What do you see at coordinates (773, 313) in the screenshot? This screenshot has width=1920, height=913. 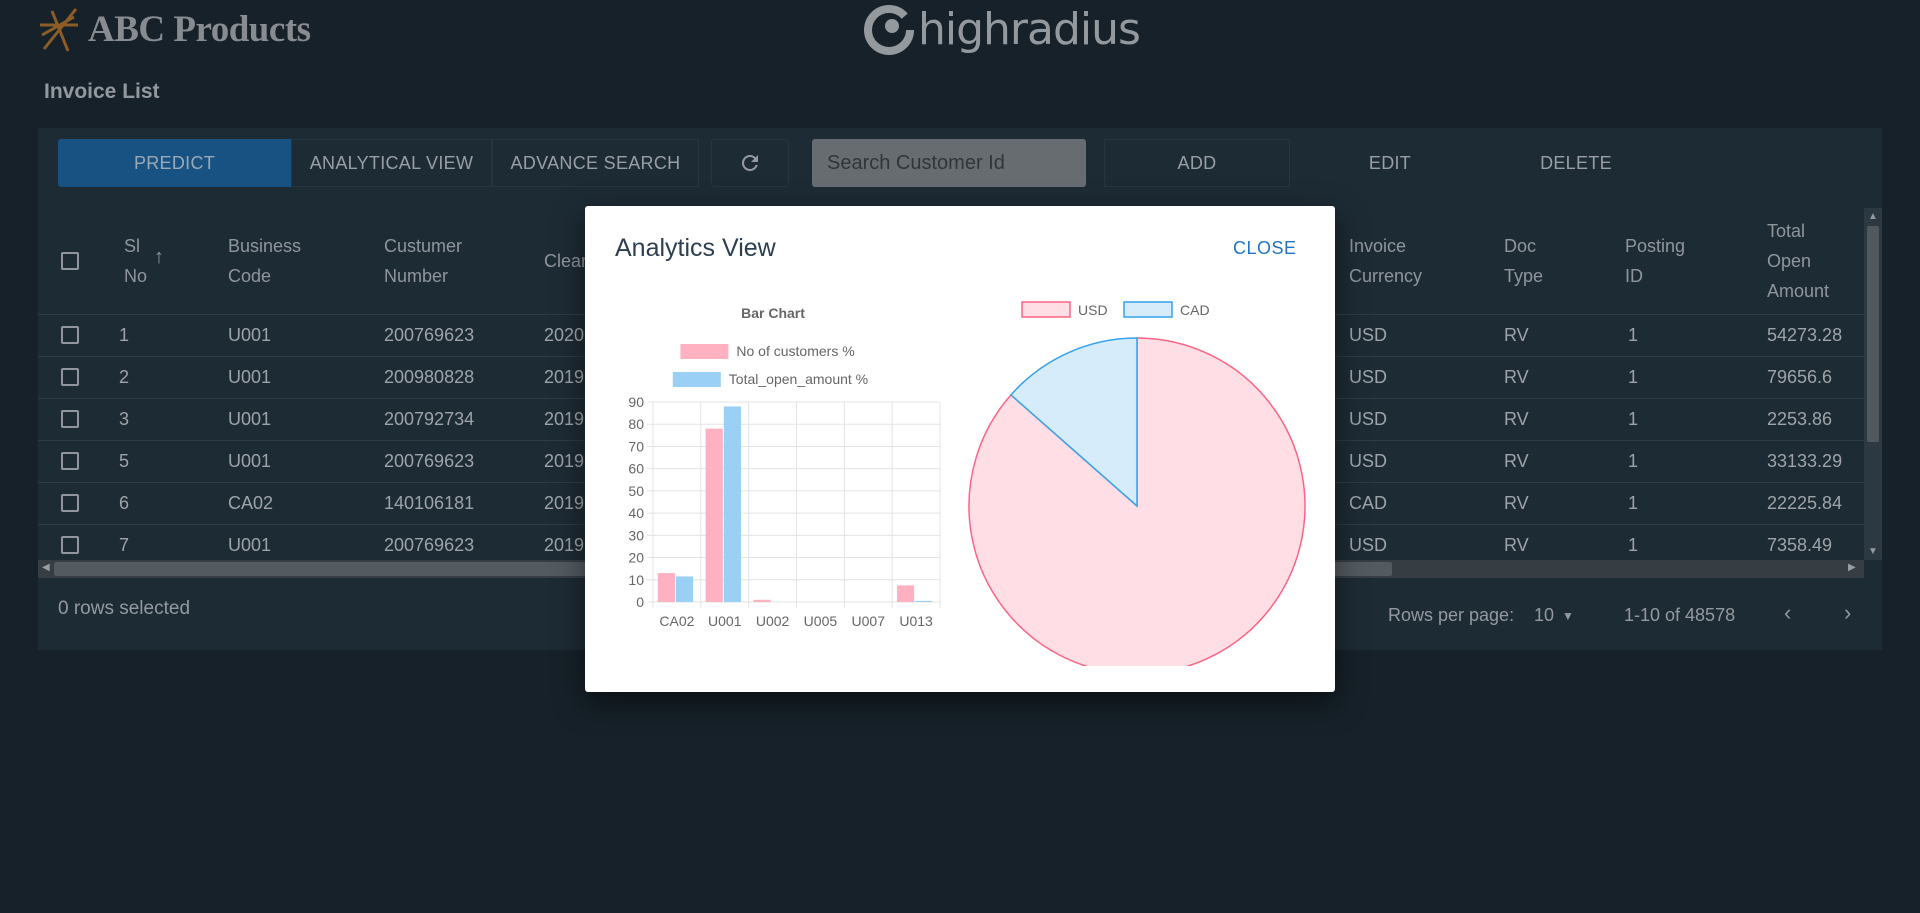 I see `chart-title: Bar Chart` at bounding box center [773, 313].